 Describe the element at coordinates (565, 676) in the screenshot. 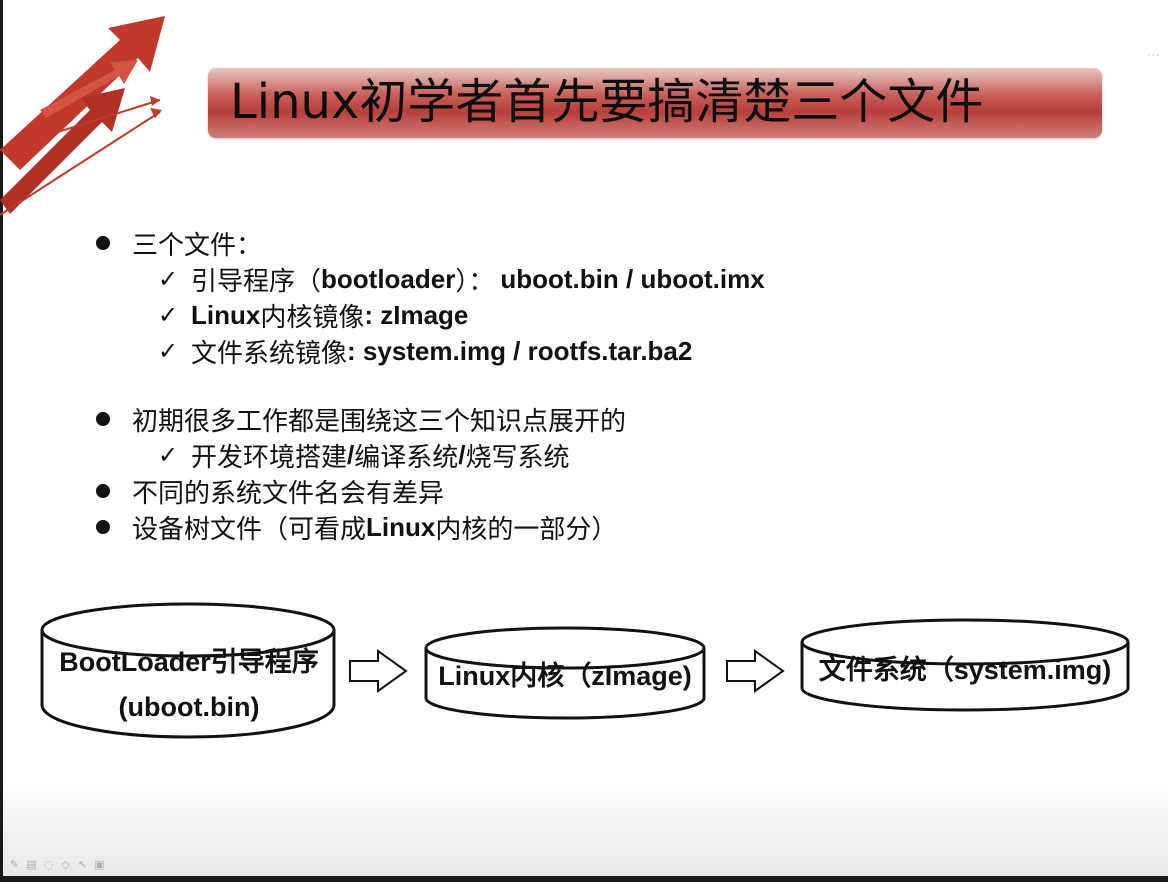

I see `node-kernel-label: Linux内核（zImage)` at that location.